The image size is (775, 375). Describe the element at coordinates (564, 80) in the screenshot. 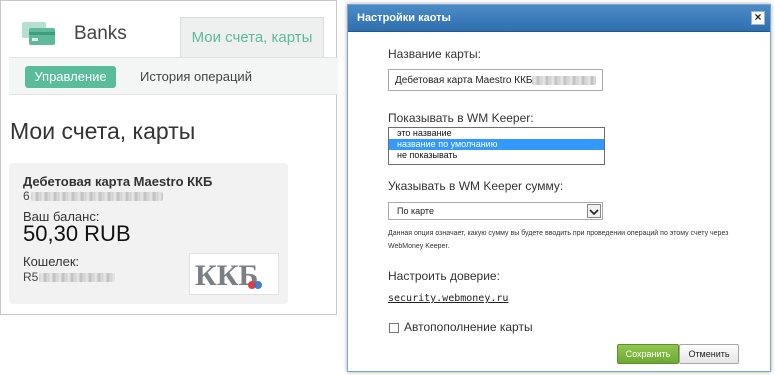

I see `card-name-redaction` at that location.